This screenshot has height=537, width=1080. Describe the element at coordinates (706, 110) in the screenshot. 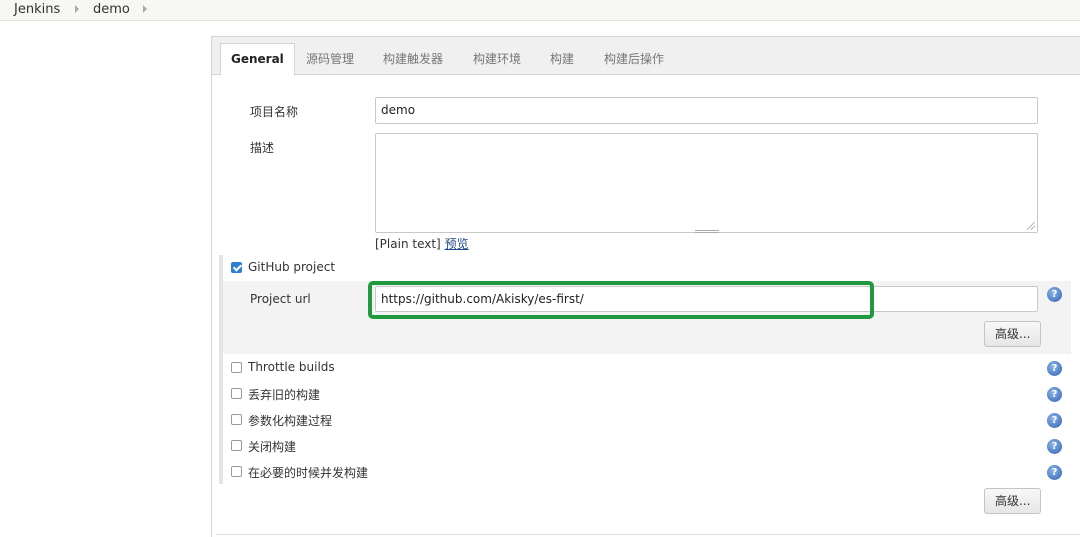

I see `project-name-input: demo` at that location.